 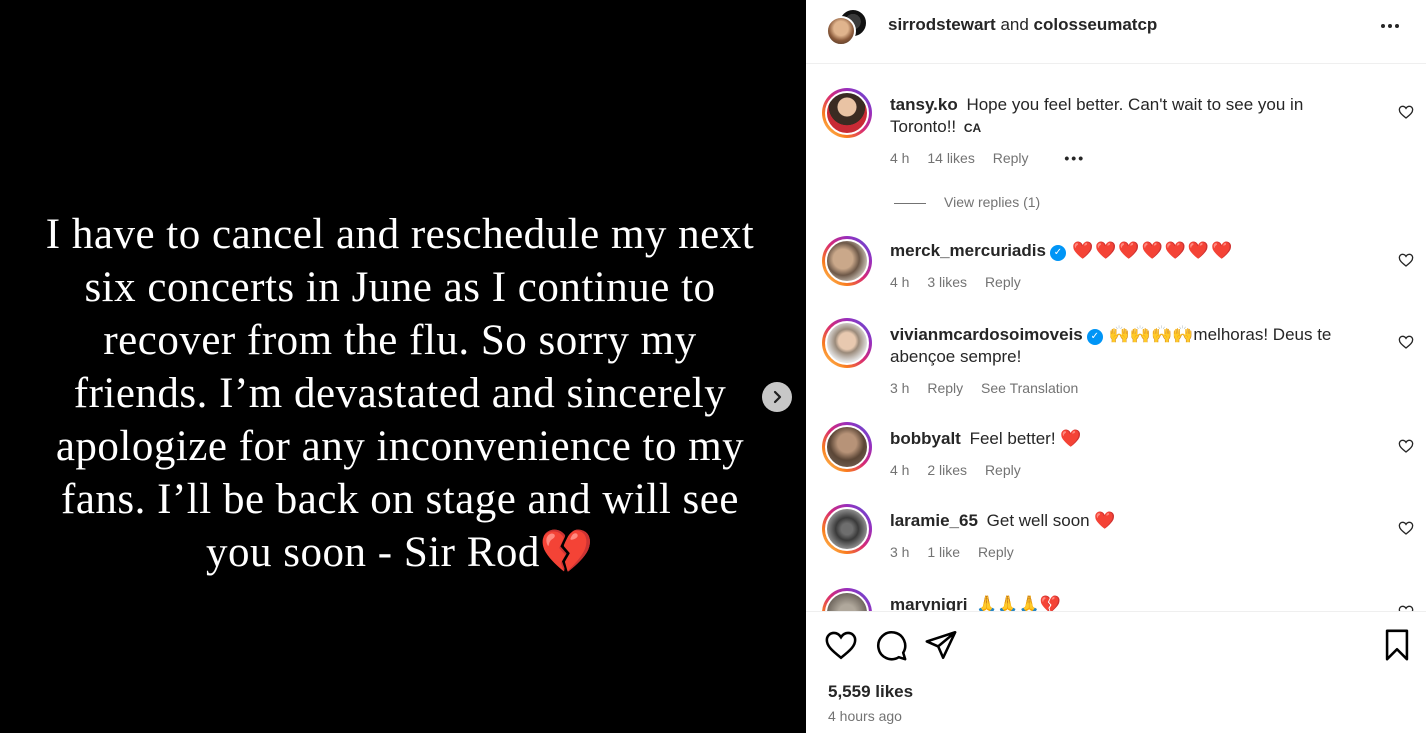 What do you see at coordinates (870, 692) in the screenshot?
I see `post-likes-count: 5,559 likes` at bounding box center [870, 692].